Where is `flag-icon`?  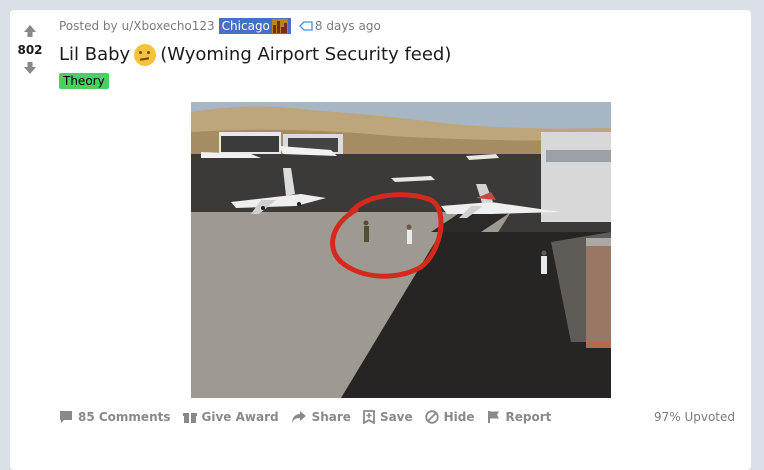 flag-icon is located at coordinates (493, 417).